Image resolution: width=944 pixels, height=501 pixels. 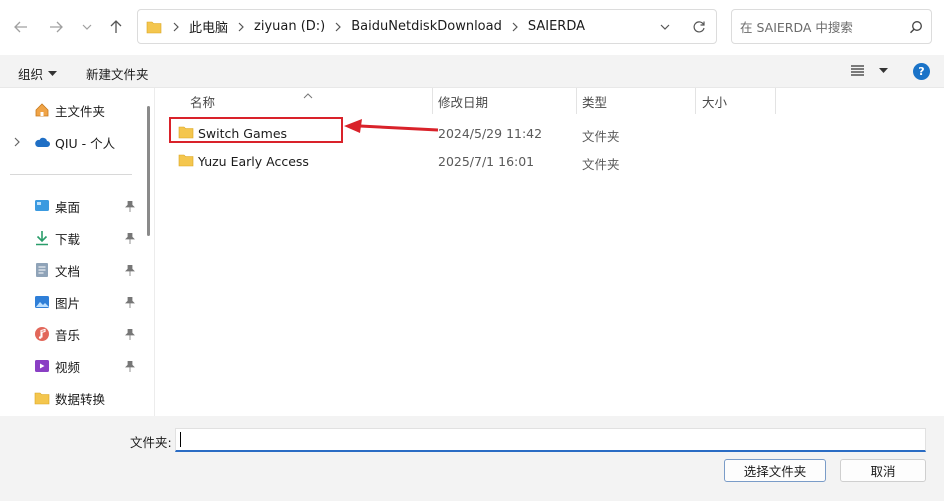 I want to click on navigation-pane: 主文件夹 QIU - 个人 桌面 下载 文档 图片 音乐 视频 数据转换, so click(x=77, y=252).